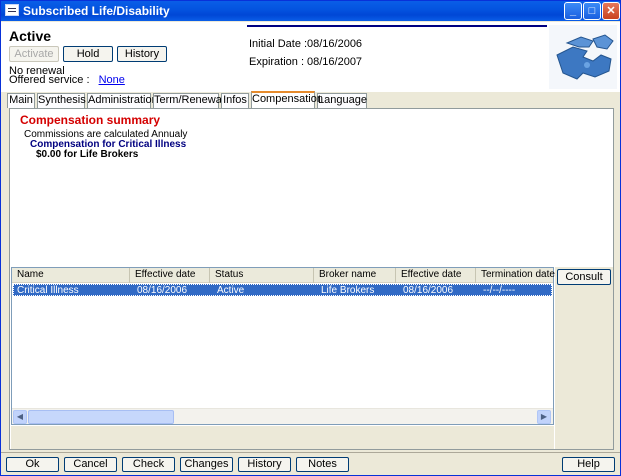 Image resolution: width=621 pixels, height=476 pixels. I want to click on panel-bottom-strip, so click(282, 437).